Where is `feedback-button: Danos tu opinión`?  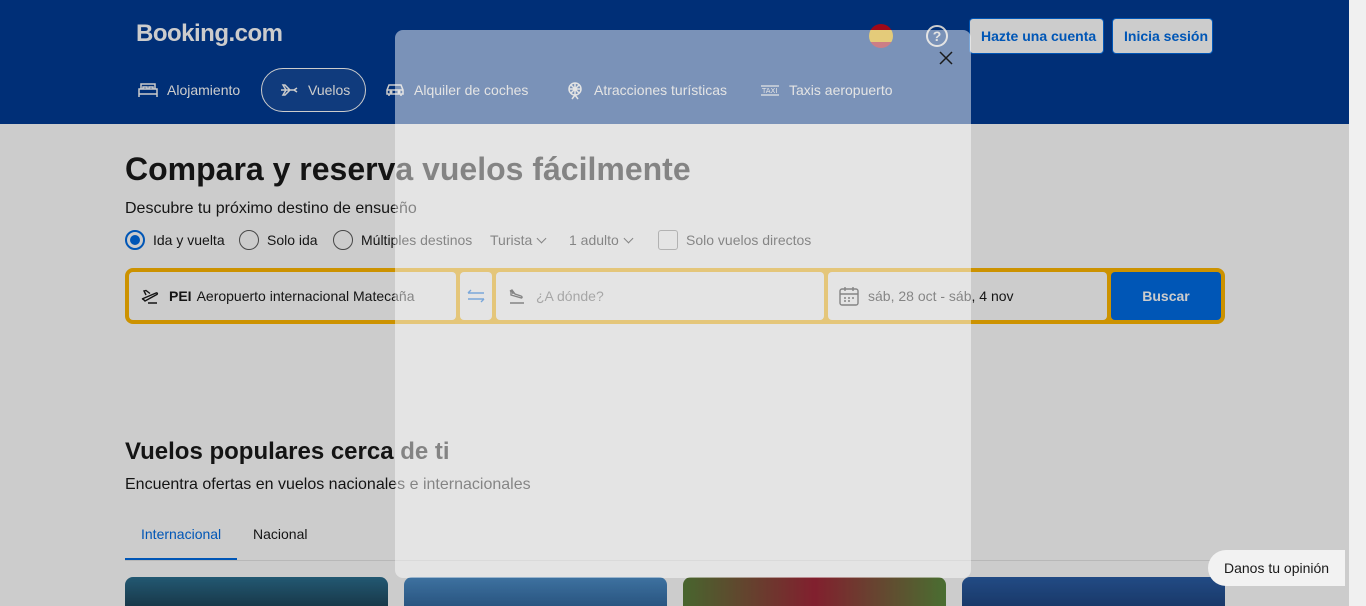 feedback-button: Danos tu opinión is located at coordinates (1276, 568).